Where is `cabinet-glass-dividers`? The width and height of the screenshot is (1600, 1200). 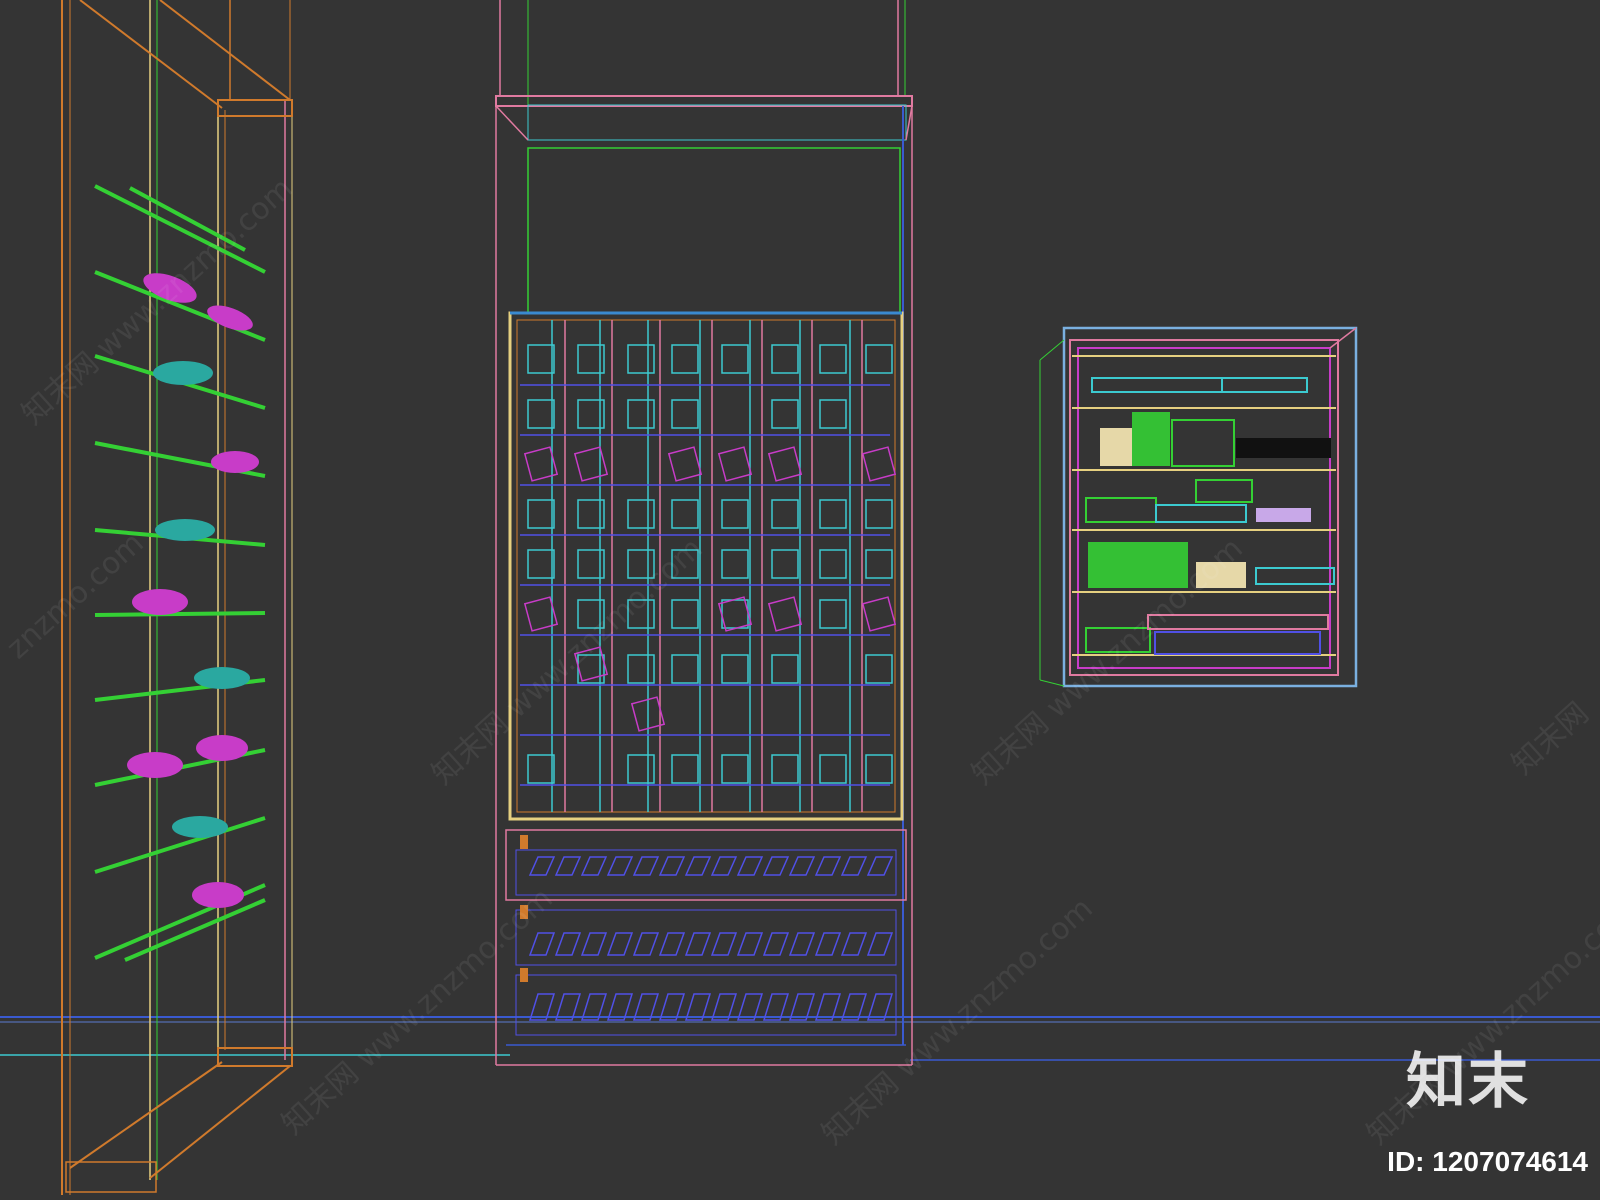 cabinet-glass-dividers is located at coordinates (707, 566).